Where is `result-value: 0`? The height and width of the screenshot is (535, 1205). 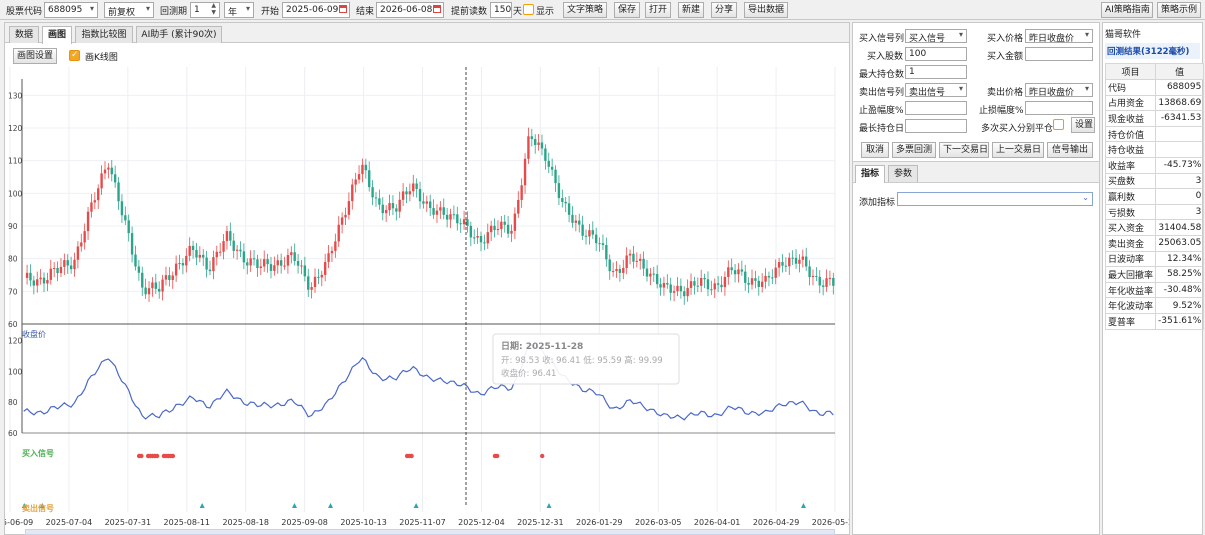 result-value: 0 is located at coordinates (1180, 196).